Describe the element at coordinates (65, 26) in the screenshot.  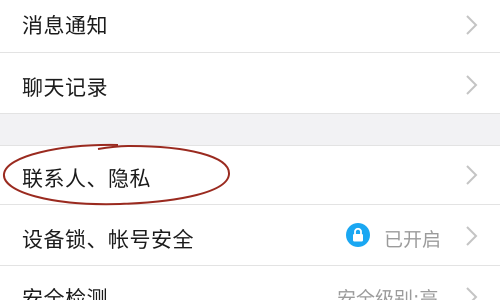
I see `settings-item-label: 消息通知` at that location.